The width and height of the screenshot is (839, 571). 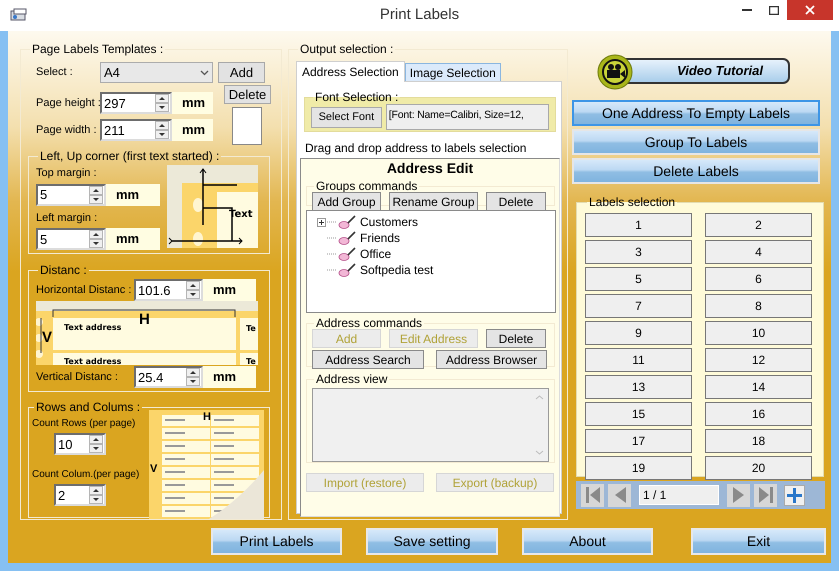 I want to click on number-field: 211, so click(x=136, y=130).